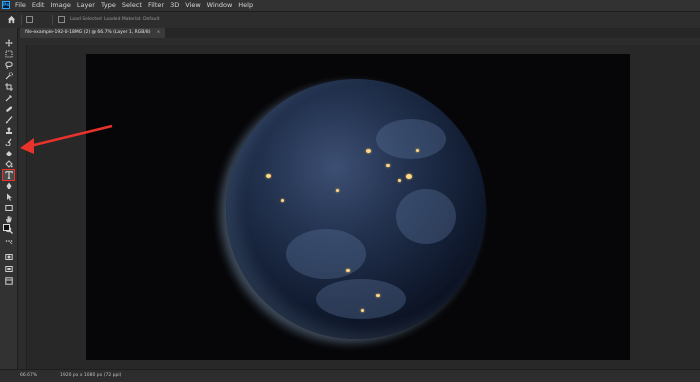 Image resolution: width=700 pixels, height=382 pixels. Describe the element at coordinates (38, 5) in the screenshot. I see `menu-edit: Edit` at that location.